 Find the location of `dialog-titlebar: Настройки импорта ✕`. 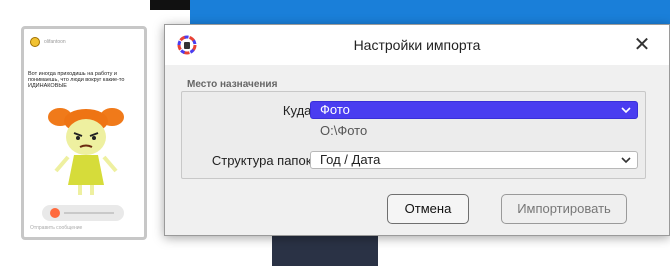

dialog-titlebar: Настройки импорта ✕ is located at coordinates (417, 45).